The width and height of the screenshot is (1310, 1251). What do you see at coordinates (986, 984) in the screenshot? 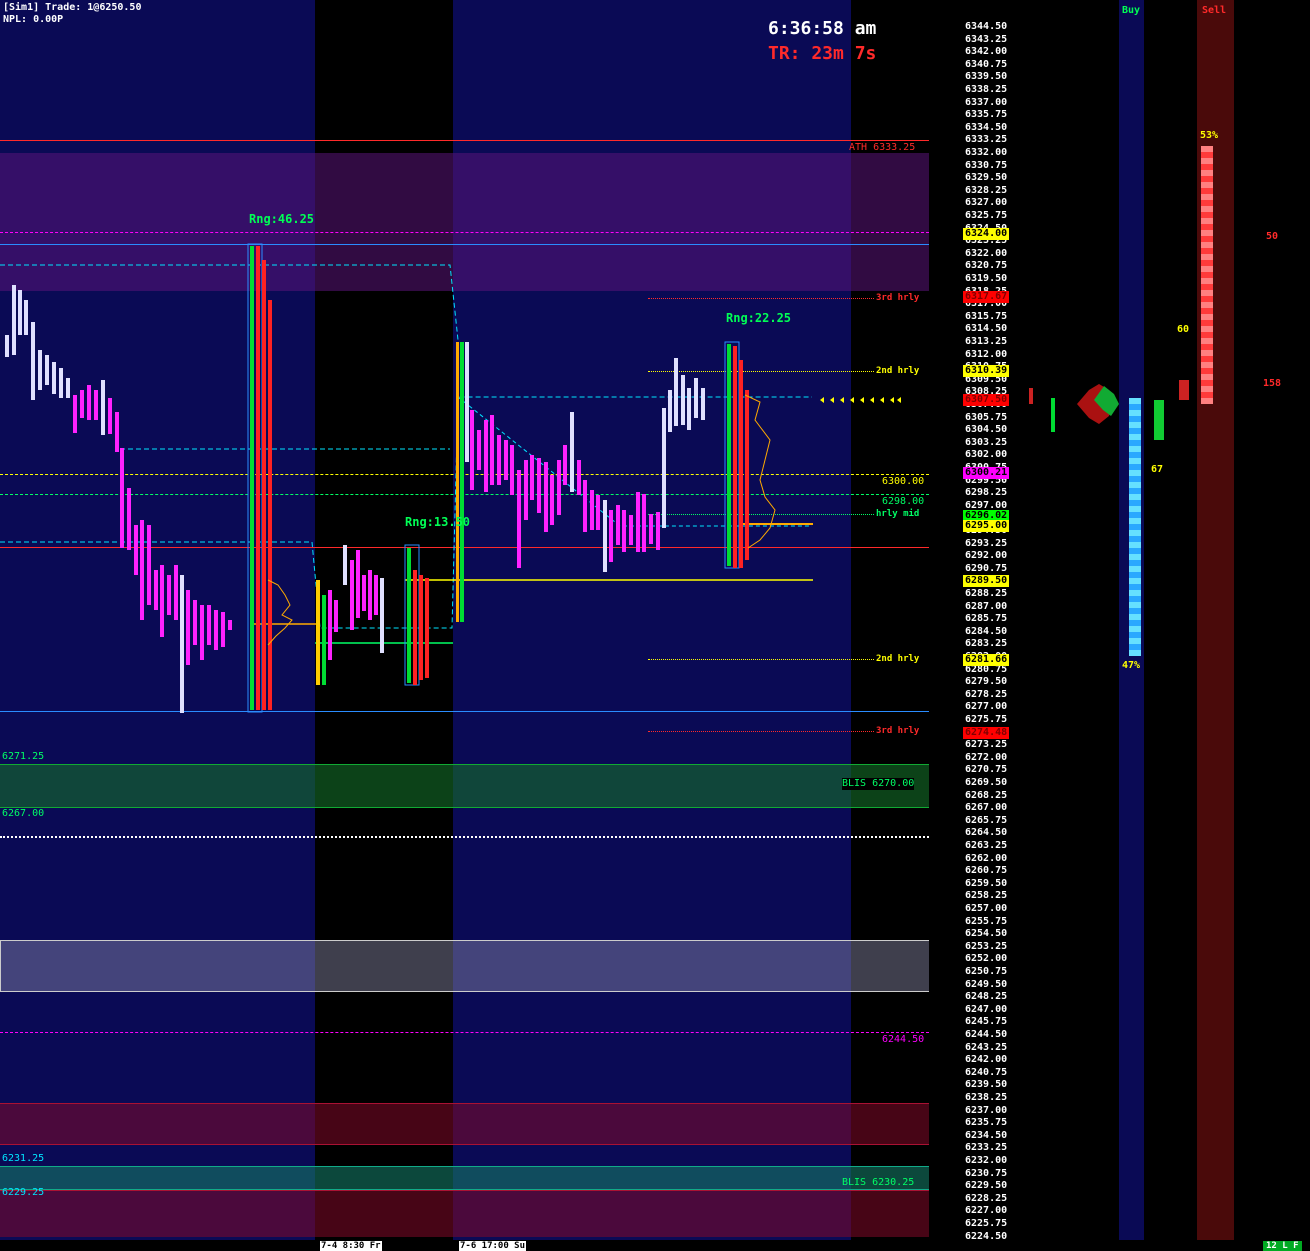
I see `price-tick: 6249.50` at bounding box center [986, 984].